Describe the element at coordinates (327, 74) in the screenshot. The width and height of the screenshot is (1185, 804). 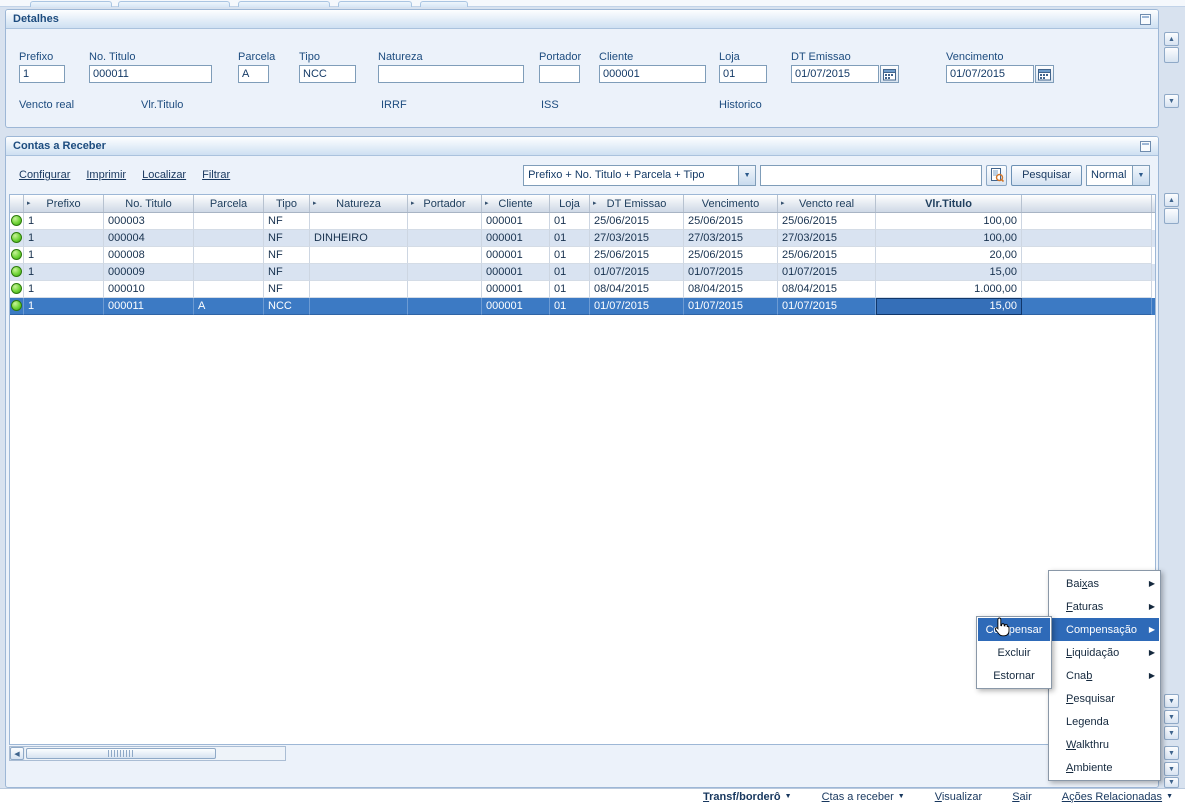
I see `field-tipo: NCC` at that location.